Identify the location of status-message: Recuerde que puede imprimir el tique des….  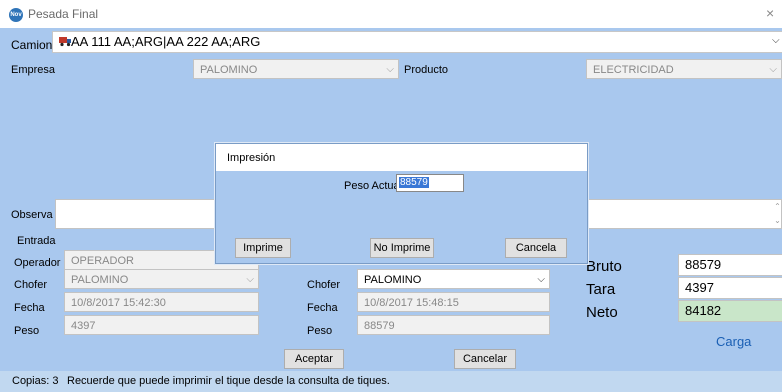
(228, 381).